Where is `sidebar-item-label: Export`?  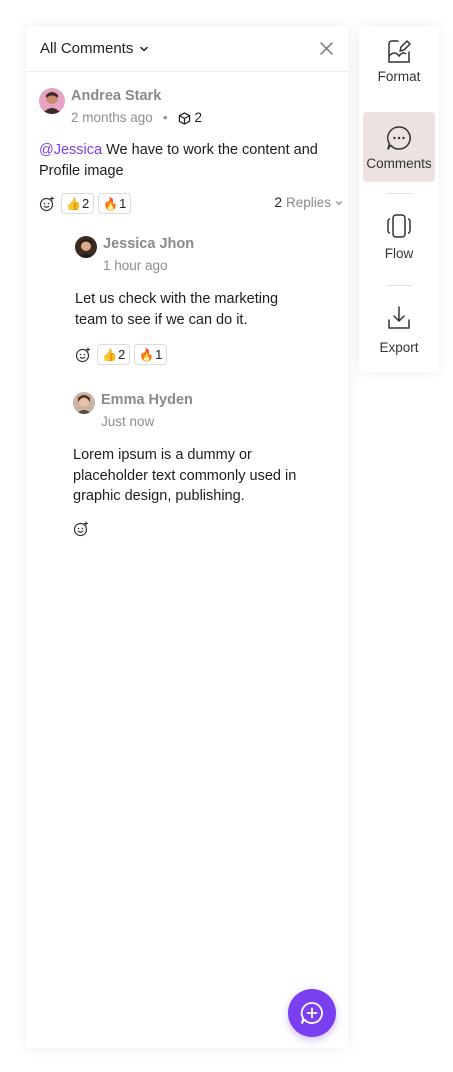 sidebar-item-label: Export is located at coordinates (399, 347).